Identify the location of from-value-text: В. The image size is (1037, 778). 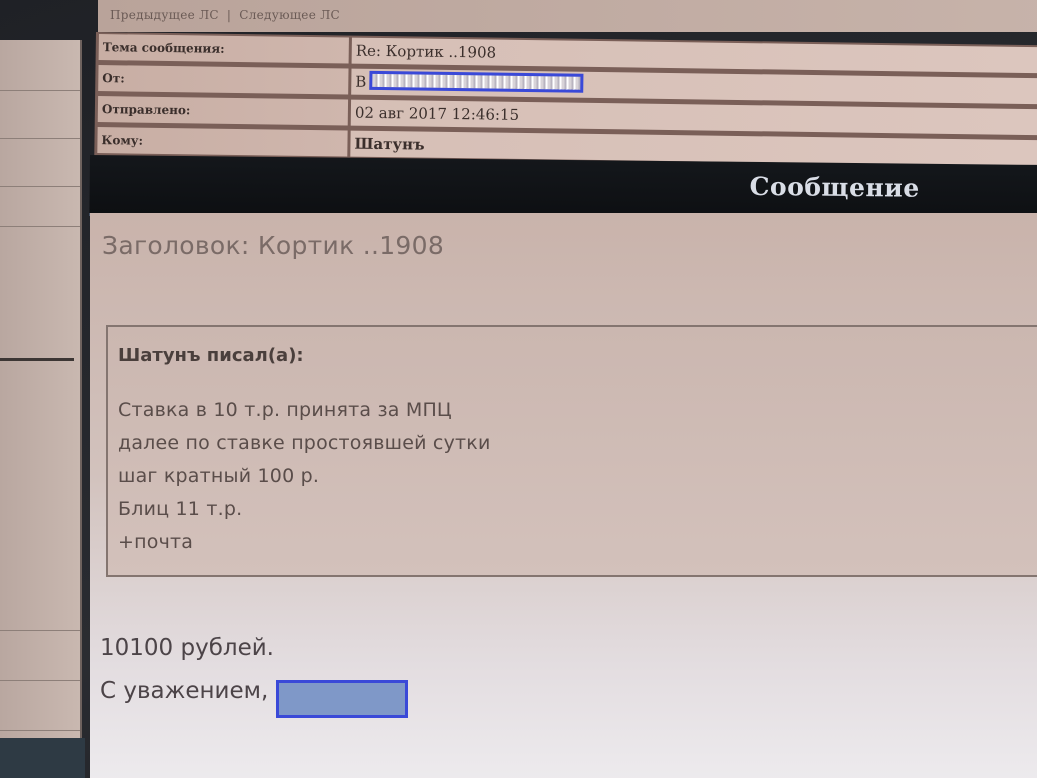
(361, 81).